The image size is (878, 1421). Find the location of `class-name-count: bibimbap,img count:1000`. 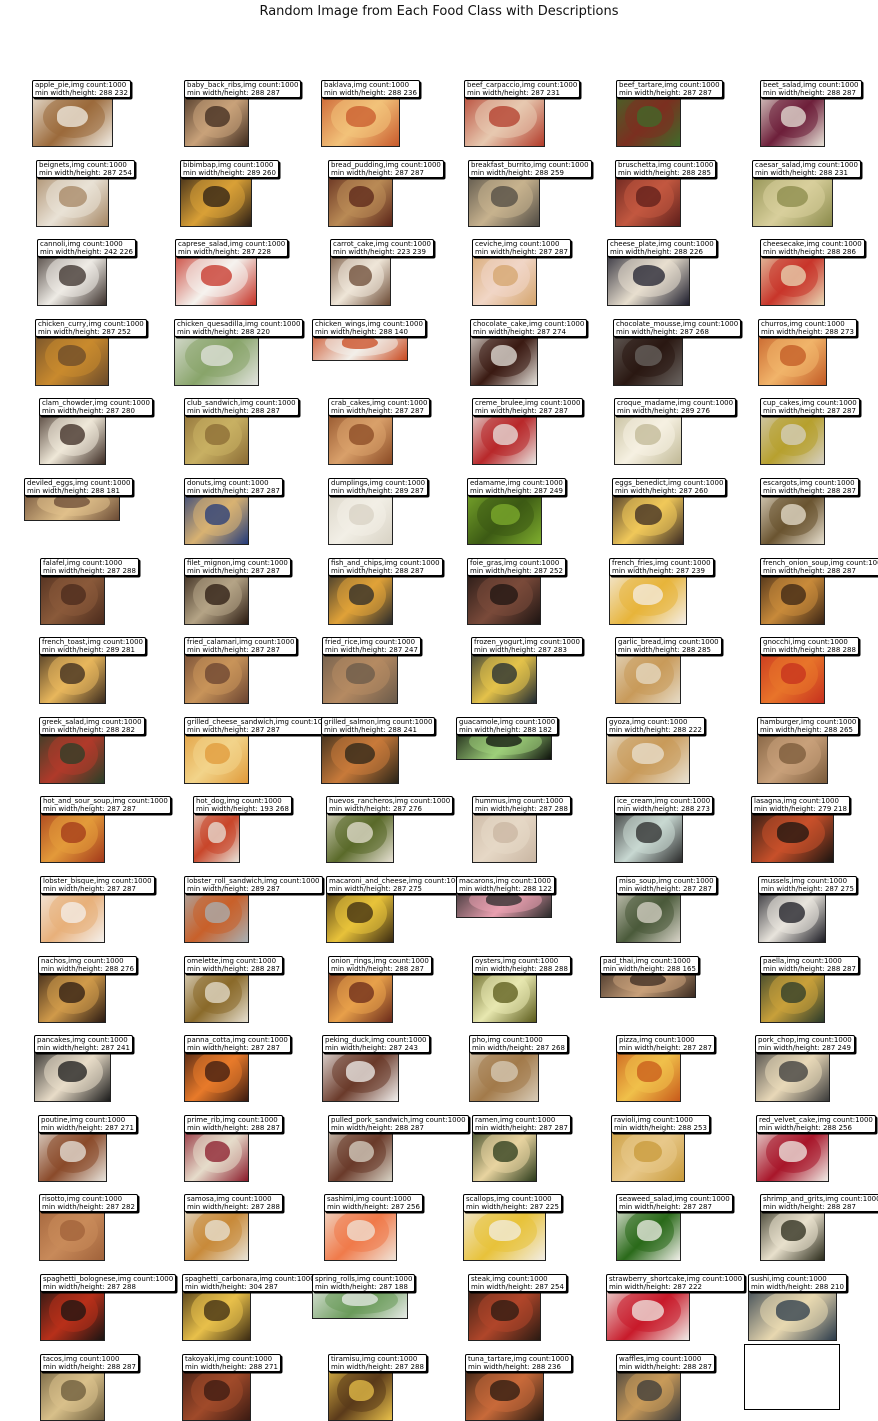

class-name-count: bibimbap,img count:1000 is located at coordinates (228, 165).